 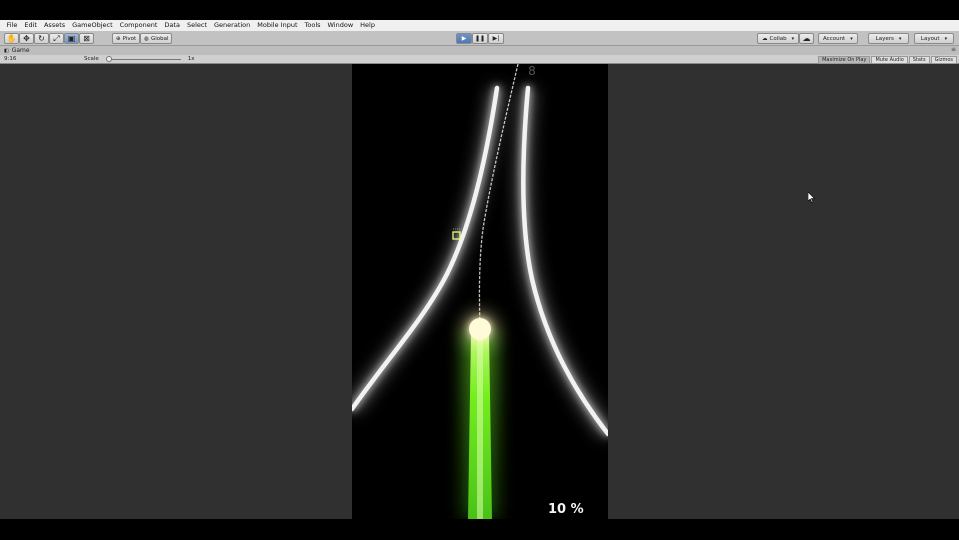 I want to click on scale-slider-knob, so click(x=108, y=58).